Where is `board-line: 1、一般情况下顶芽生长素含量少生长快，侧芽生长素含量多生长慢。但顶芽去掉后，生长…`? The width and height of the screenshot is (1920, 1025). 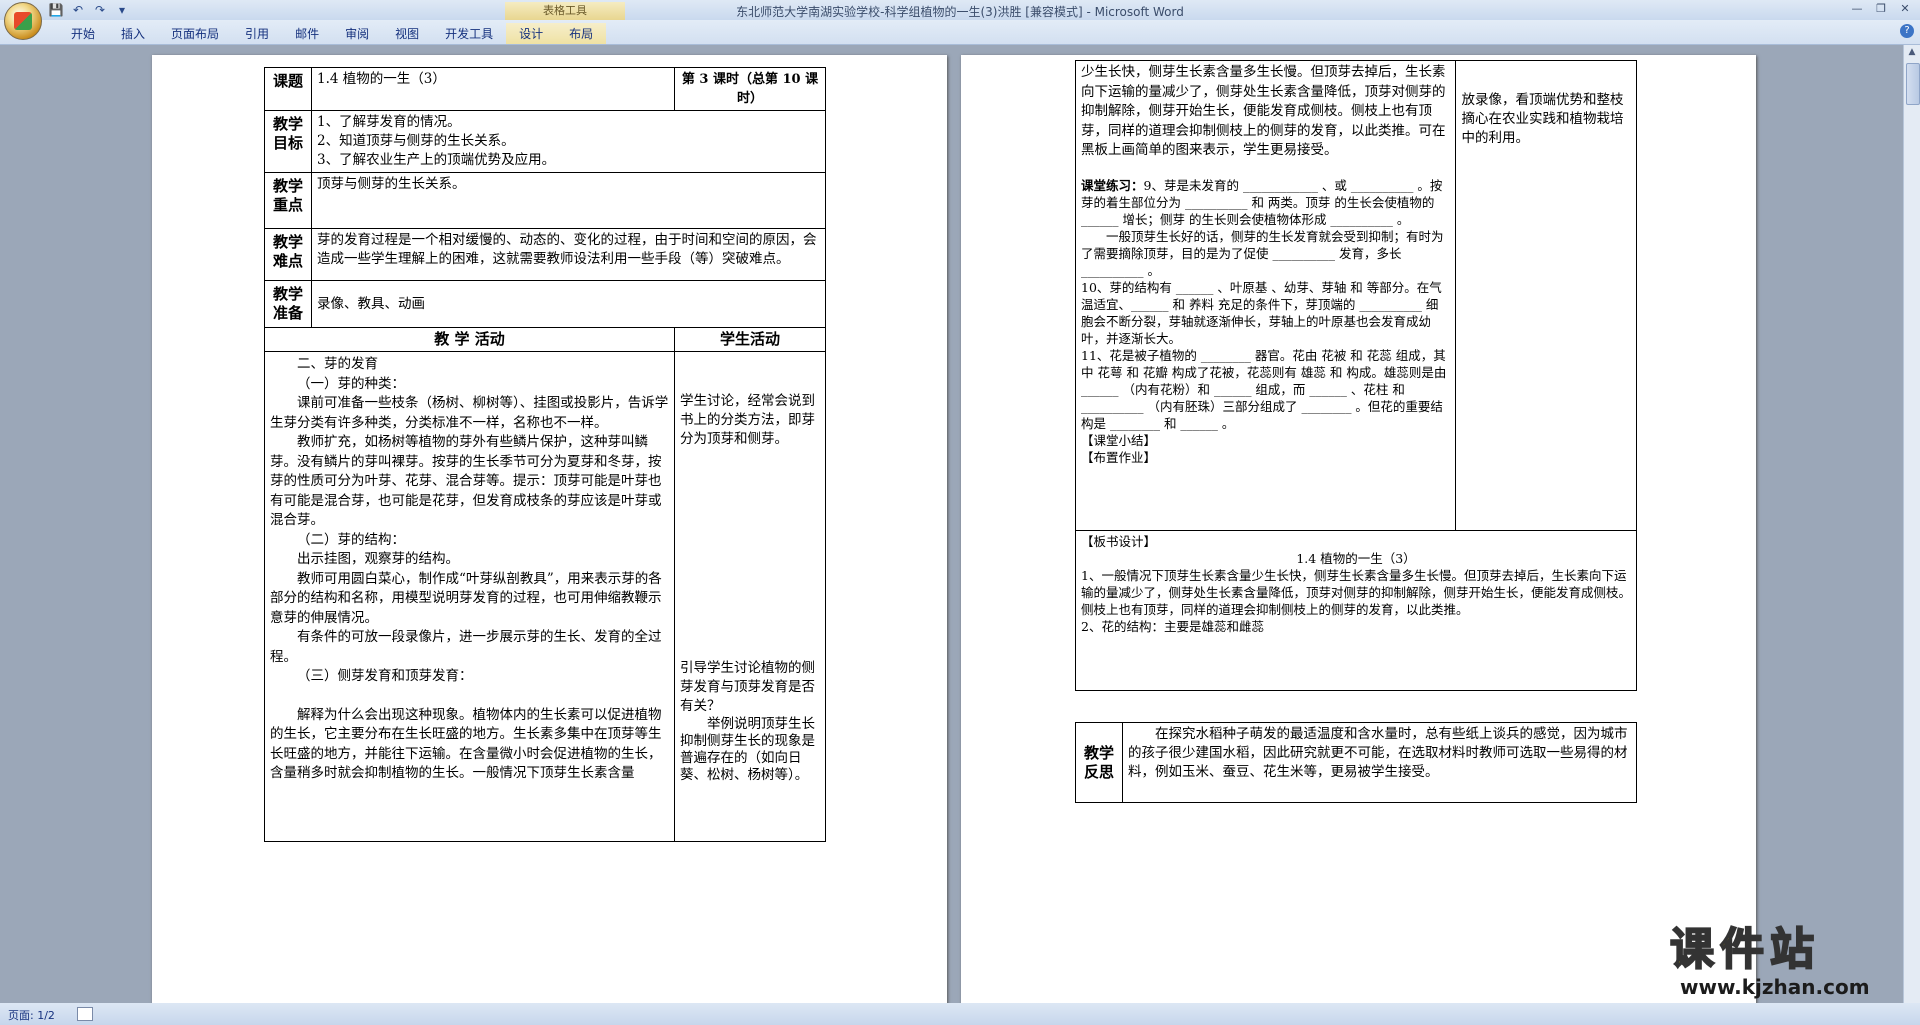 board-line: 1、一般情况下顶芽生长素含量少生长快，侧芽生长素含量多生长慢。但顶芽去掉后，生长… is located at coordinates (1356, 592).